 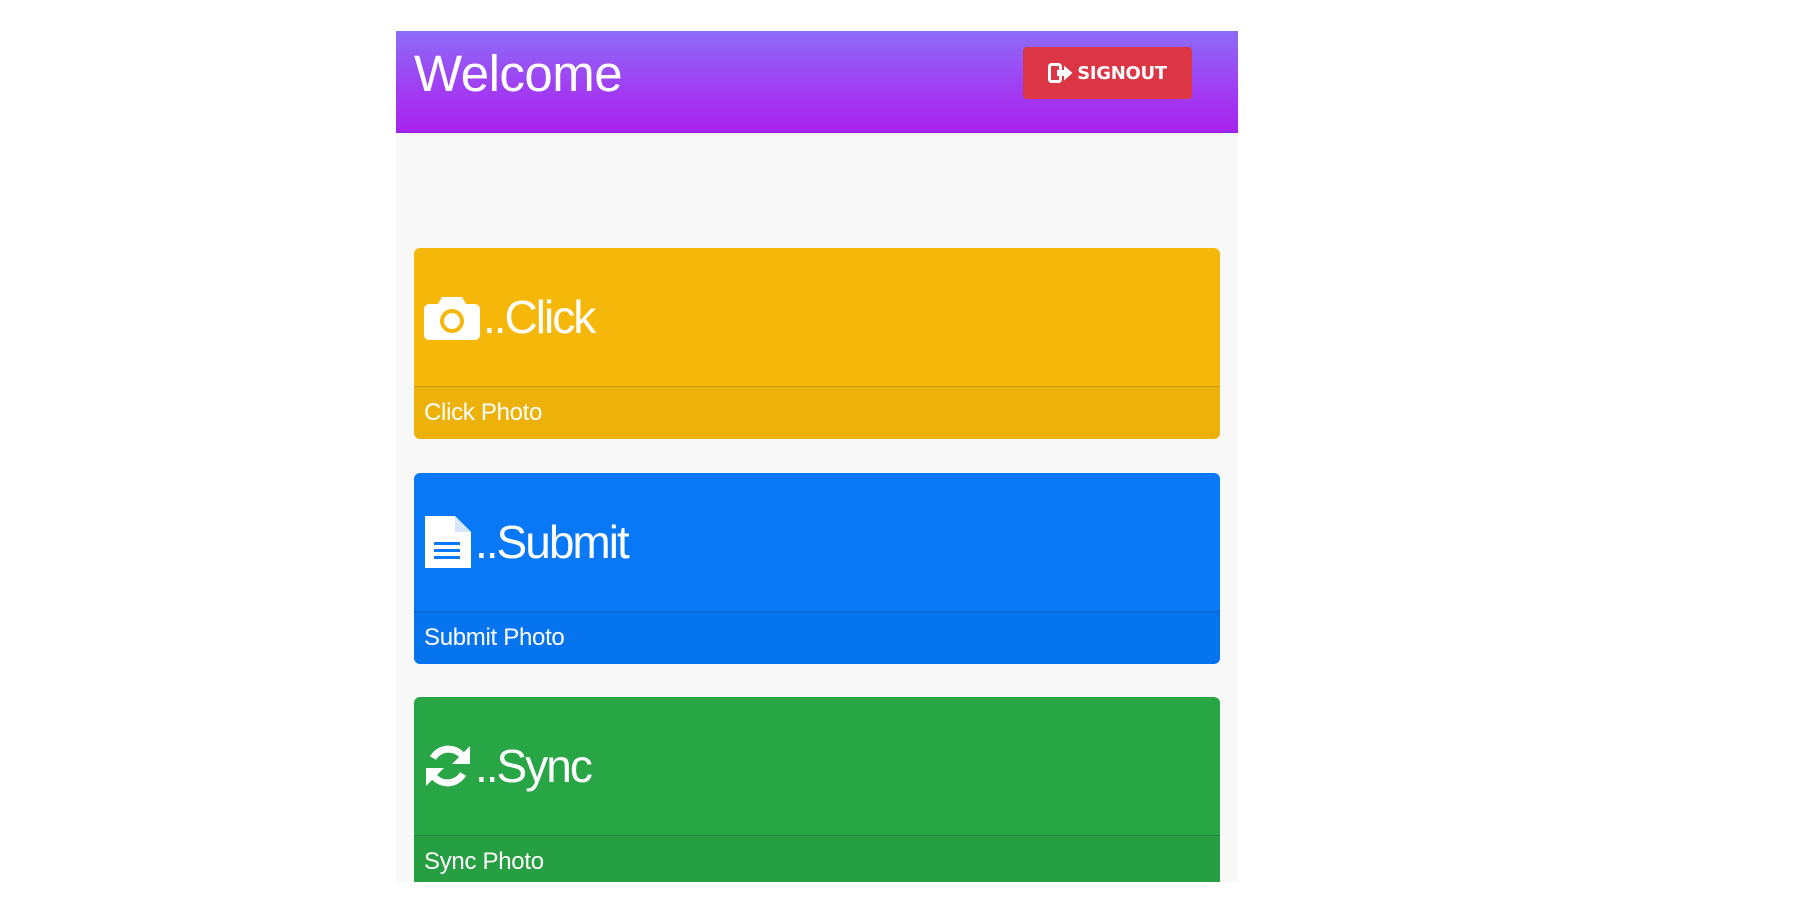 I want to click on card-footer: Sync Photo, so click(x=817, y=858).